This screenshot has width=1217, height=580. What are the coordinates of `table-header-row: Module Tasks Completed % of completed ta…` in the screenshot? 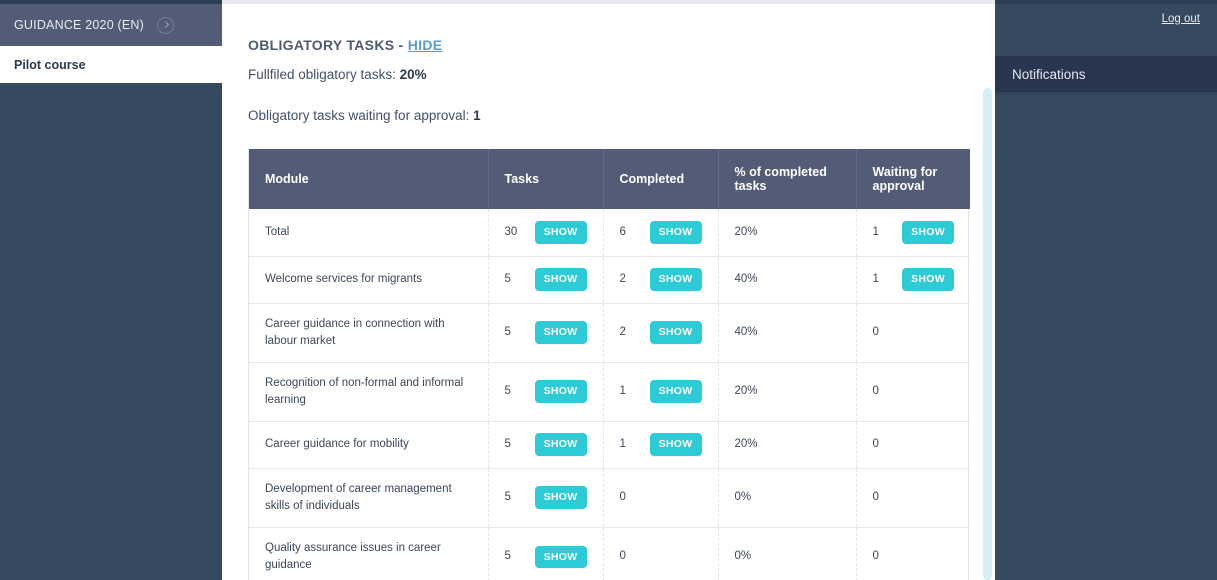 It's located at (609, 179).